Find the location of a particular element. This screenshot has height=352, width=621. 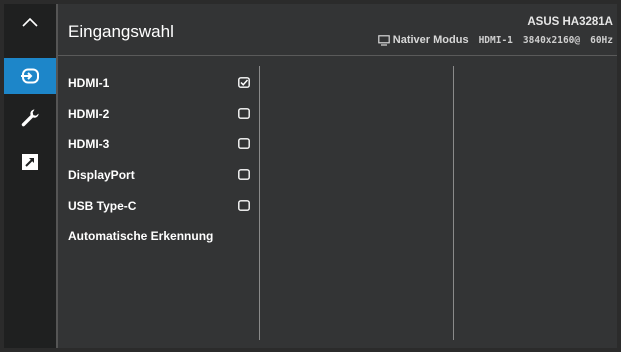

monitor-icon is located at coordinates (383, 40).